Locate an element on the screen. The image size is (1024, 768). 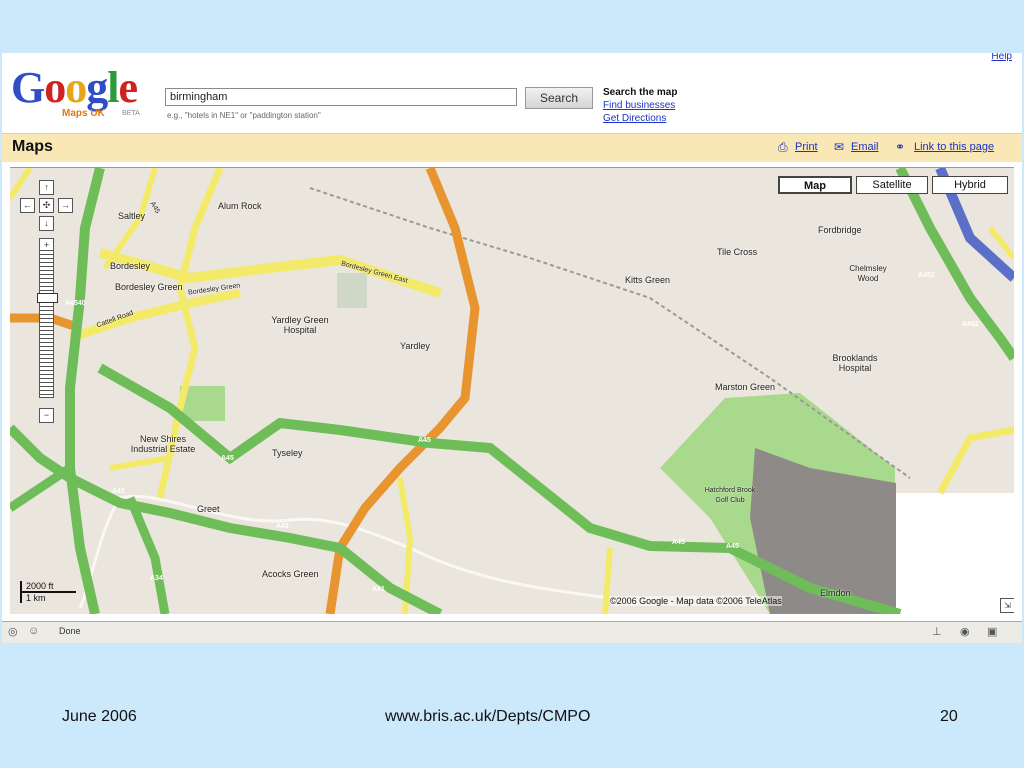
pan-left-button: ← is located at coordinates (27, 205).